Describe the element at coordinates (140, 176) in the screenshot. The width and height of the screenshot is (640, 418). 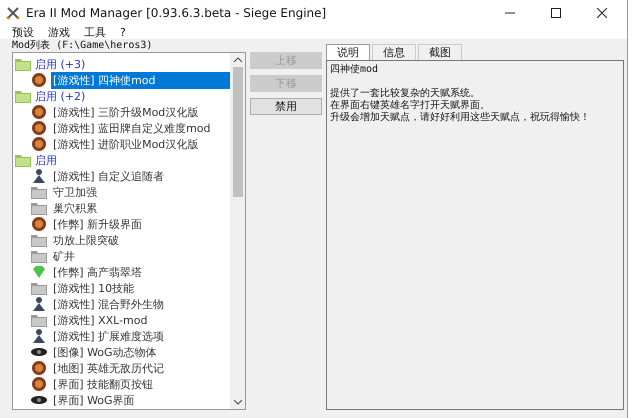
I see `mod-item: [游戏性] 自定义追随者` at that location.